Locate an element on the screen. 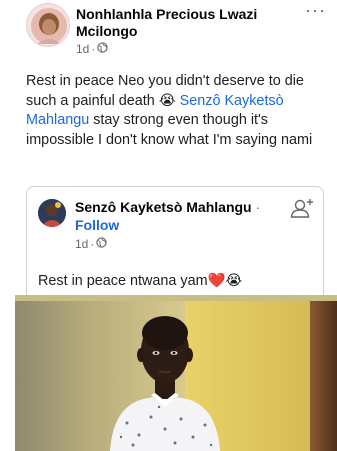 The width and height of the screenshot is (337, 451). follow-button: Follow is located at coordinates (97, 225).